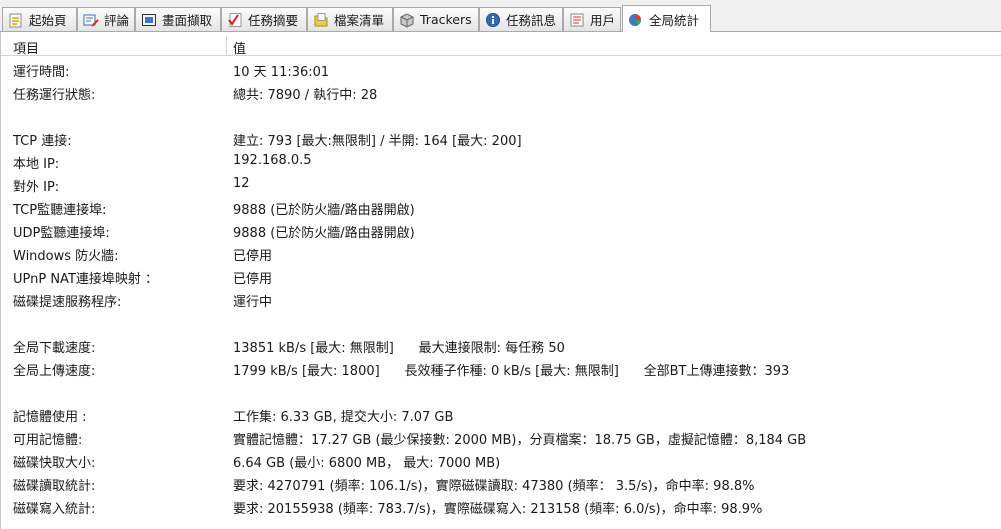 This screenshot has width=1001, height=529. I want to click on list-row: 對外 IP: 12, so click(501, 184).